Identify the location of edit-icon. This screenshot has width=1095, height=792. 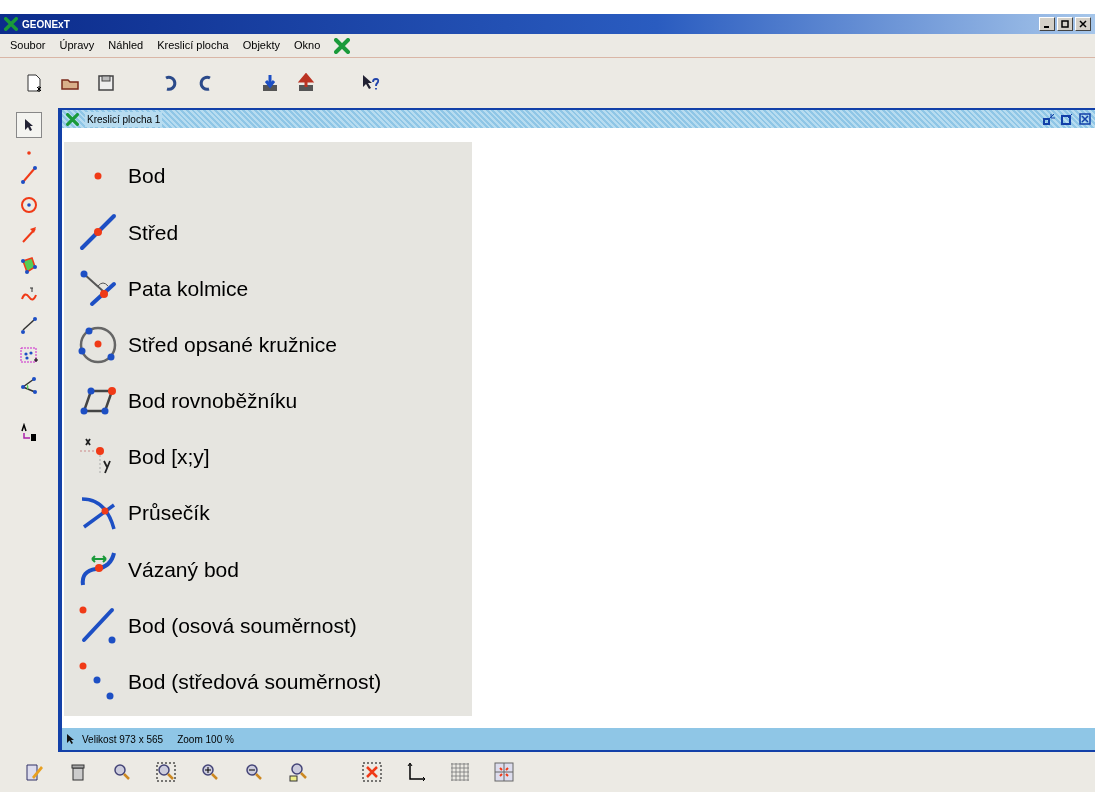
(34, 772).